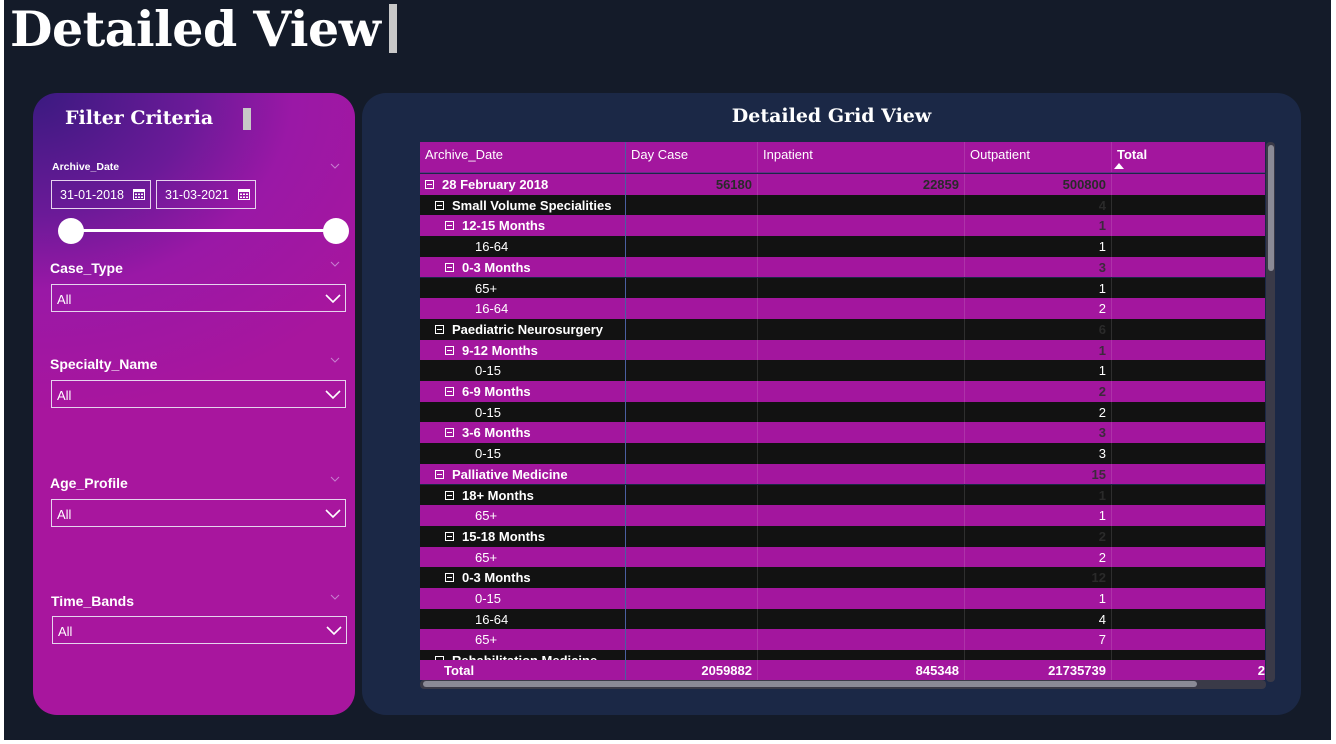 This screenshot has width=1336, height=744. Describe the element at coordinates (1038, 640) in the screenshot. I see `cell-outpatient: 7` at that location.